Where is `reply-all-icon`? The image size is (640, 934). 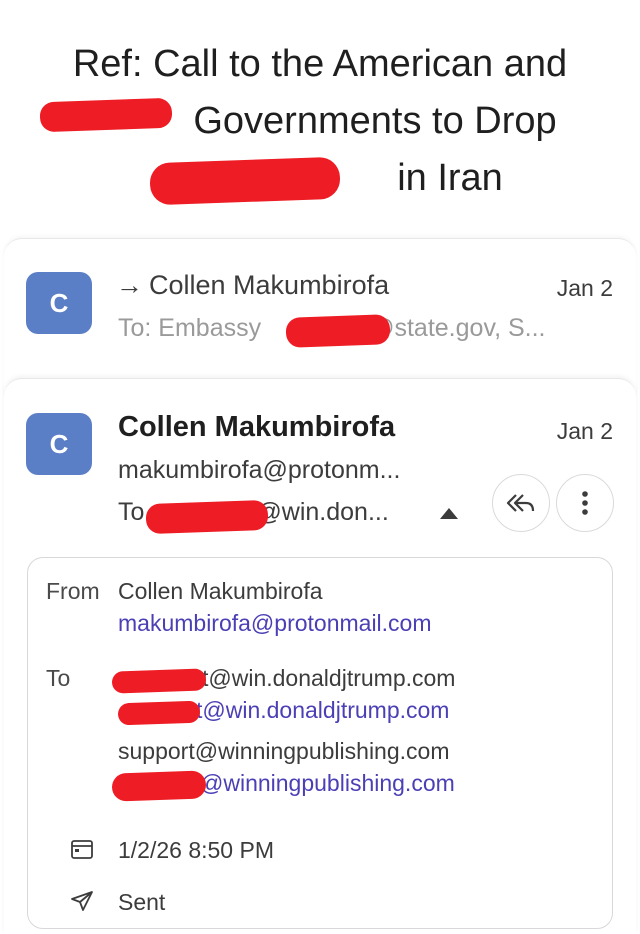 reply-all-icon is located at coordinates (520, 503).